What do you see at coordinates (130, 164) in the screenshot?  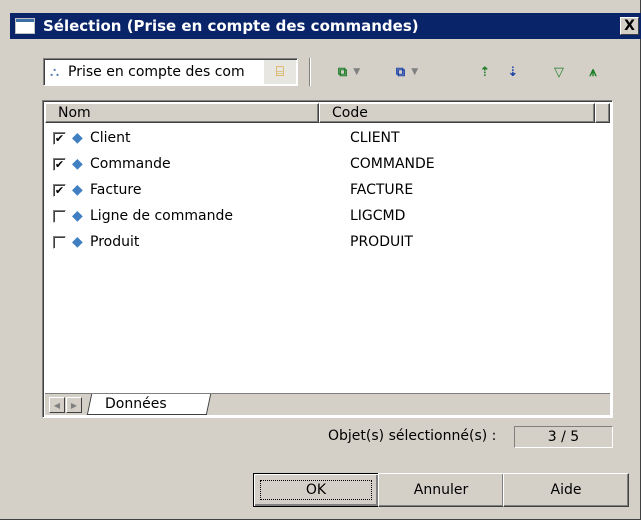 I see `row-name: Commande` at bounding box center [130, 164].